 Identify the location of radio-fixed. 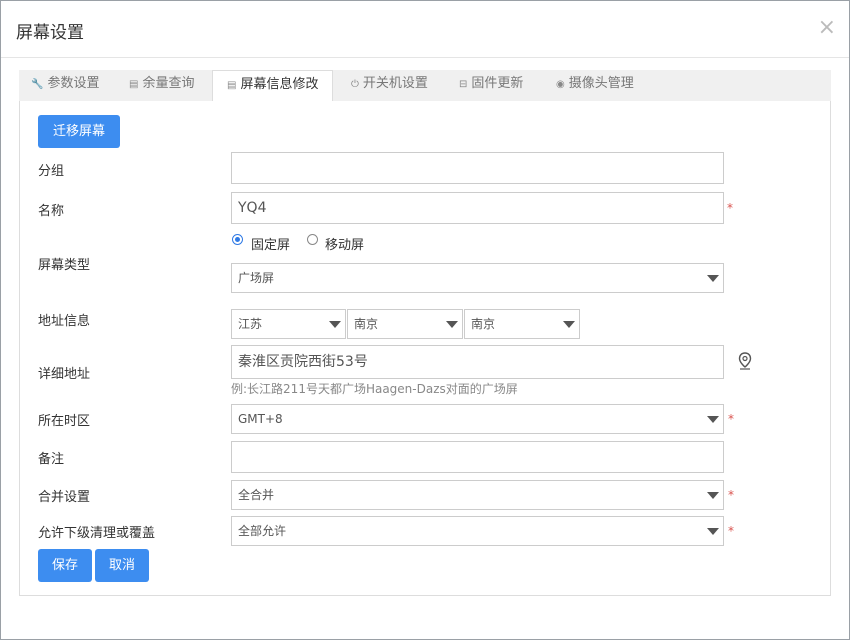
(237, 239).